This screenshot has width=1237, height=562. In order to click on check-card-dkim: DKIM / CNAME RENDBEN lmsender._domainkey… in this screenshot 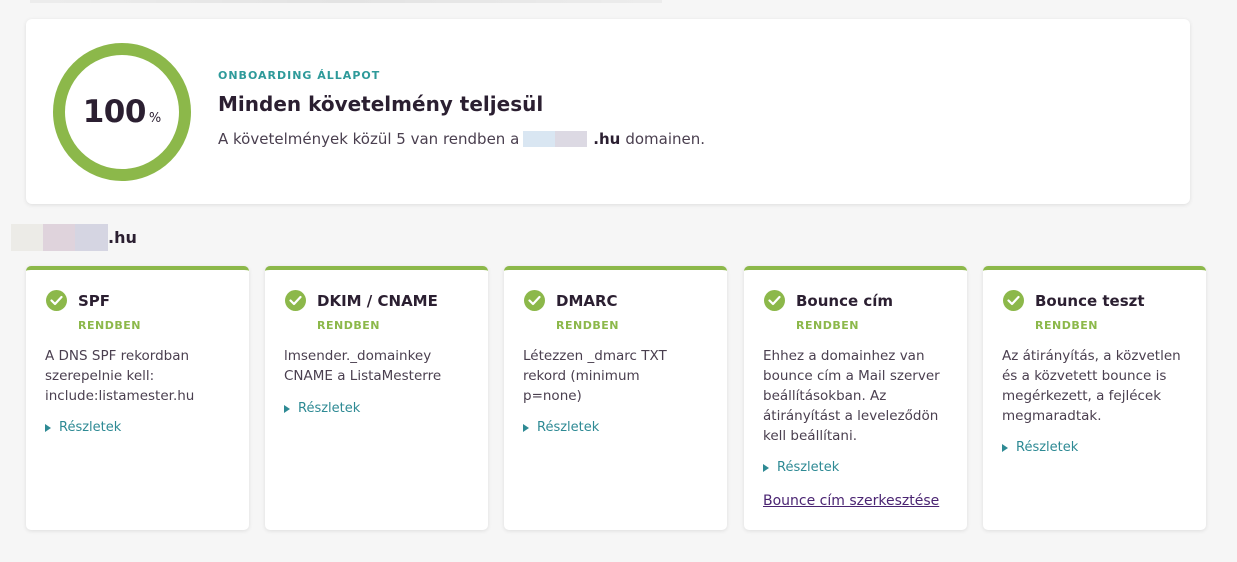, I will do `click(376, 398)`.